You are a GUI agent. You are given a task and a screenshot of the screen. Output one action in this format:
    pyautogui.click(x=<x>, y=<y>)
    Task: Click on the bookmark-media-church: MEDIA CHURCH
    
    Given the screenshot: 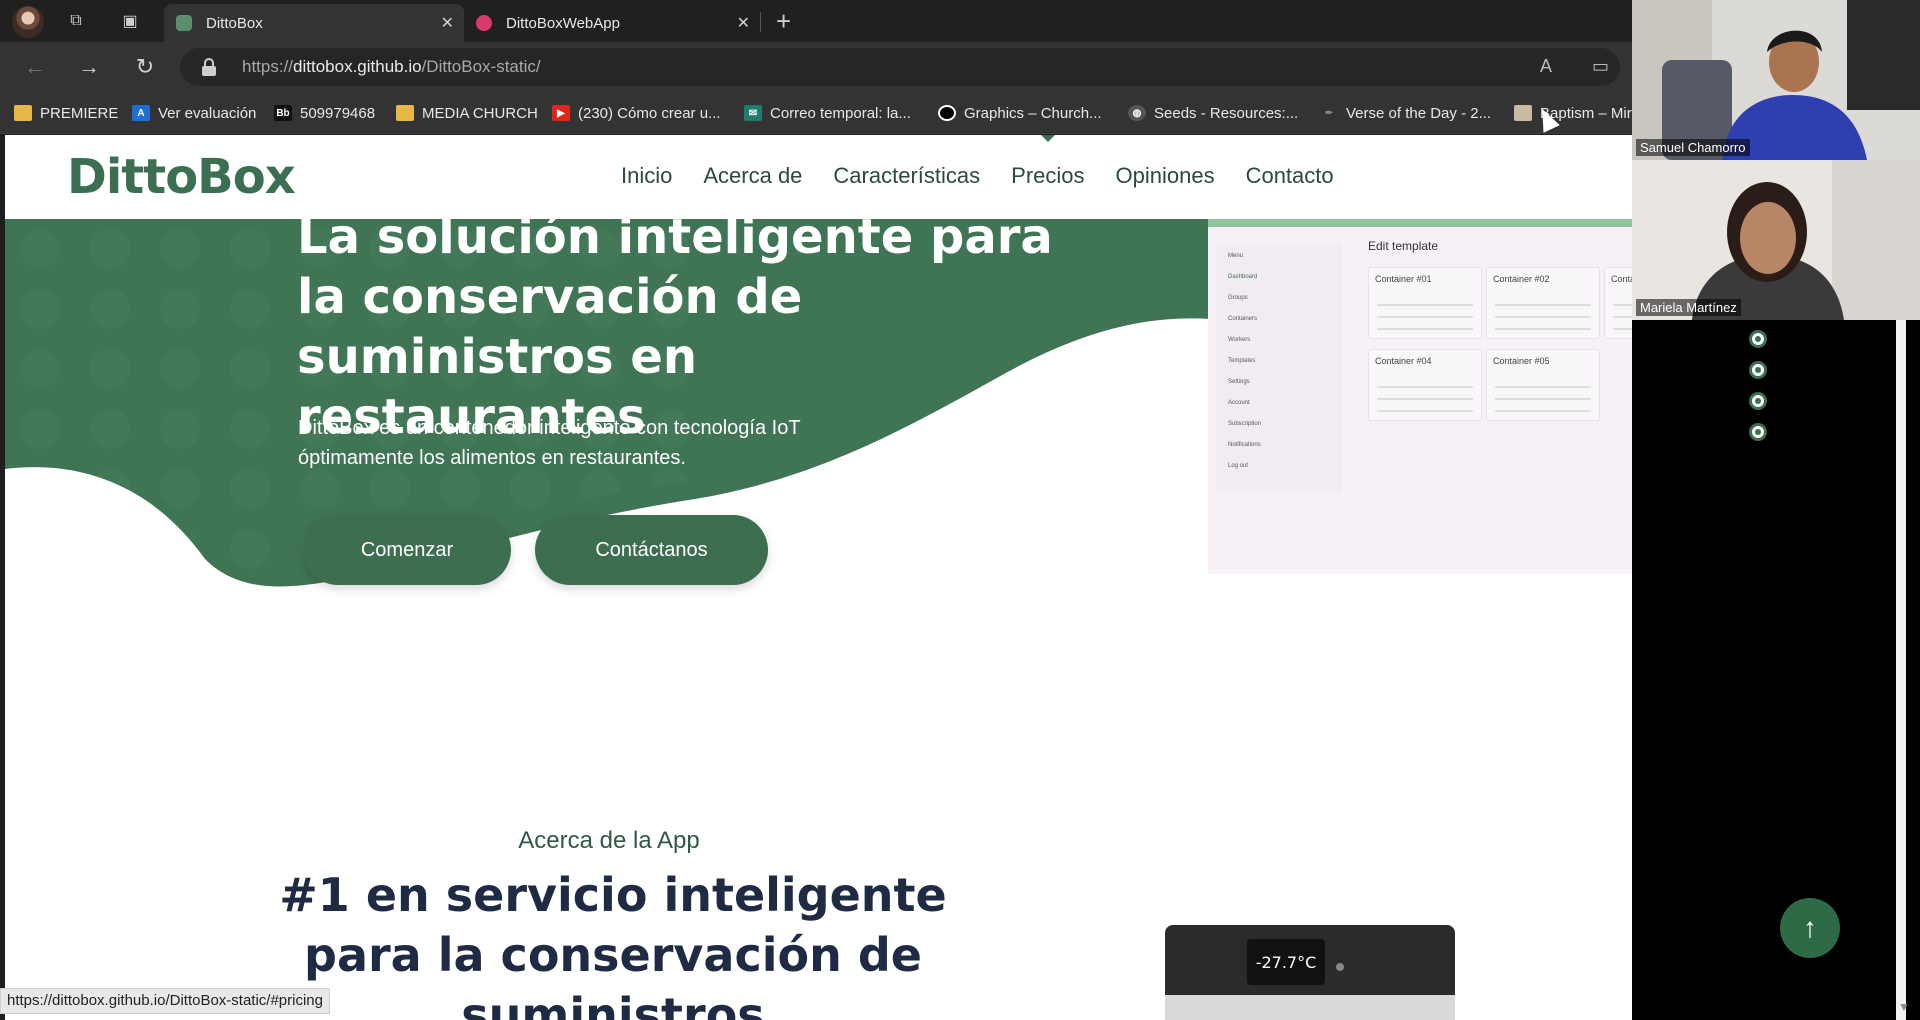 What is the action you would take?
    pyautogui.click(x=467, y=113)
    